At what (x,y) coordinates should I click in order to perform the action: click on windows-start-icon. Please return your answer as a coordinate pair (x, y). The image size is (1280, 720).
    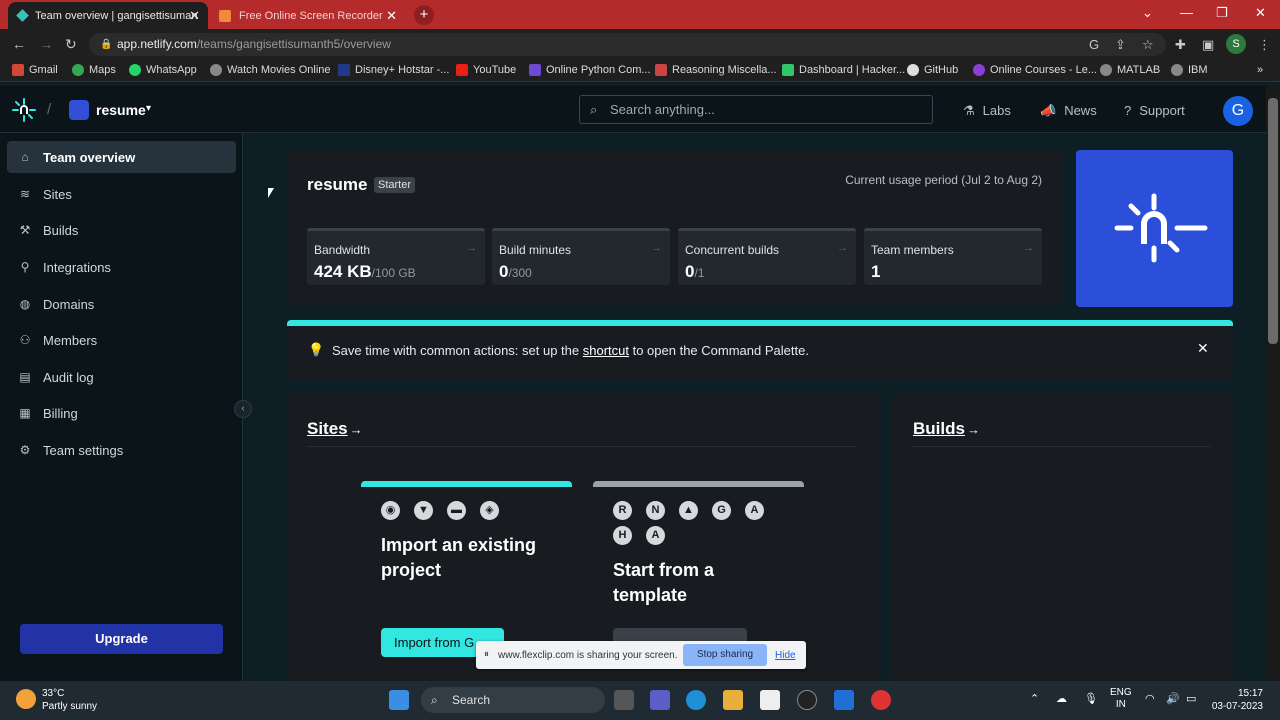
    Looking at the image, I should click on (399, 700).